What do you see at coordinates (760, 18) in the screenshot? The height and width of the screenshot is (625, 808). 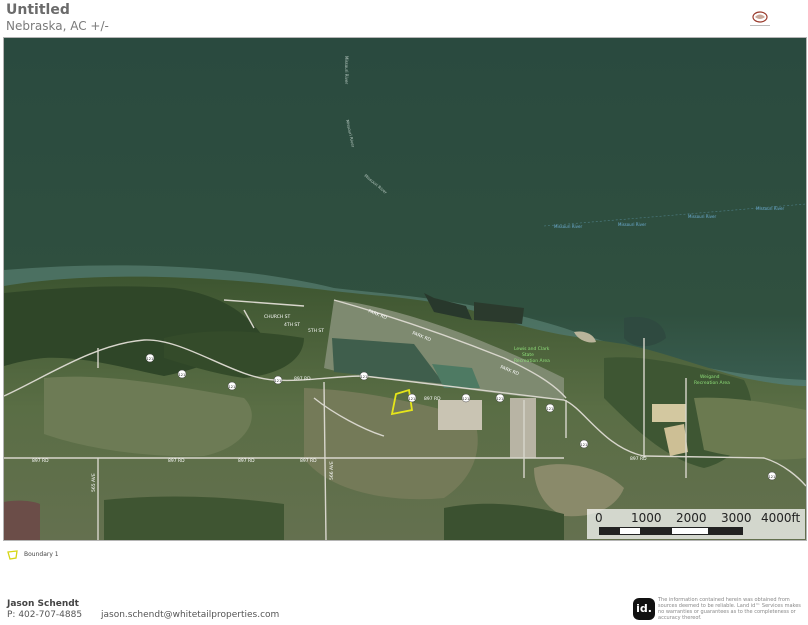 I see `brand-logo-icon` at bounding box center [760, 18].